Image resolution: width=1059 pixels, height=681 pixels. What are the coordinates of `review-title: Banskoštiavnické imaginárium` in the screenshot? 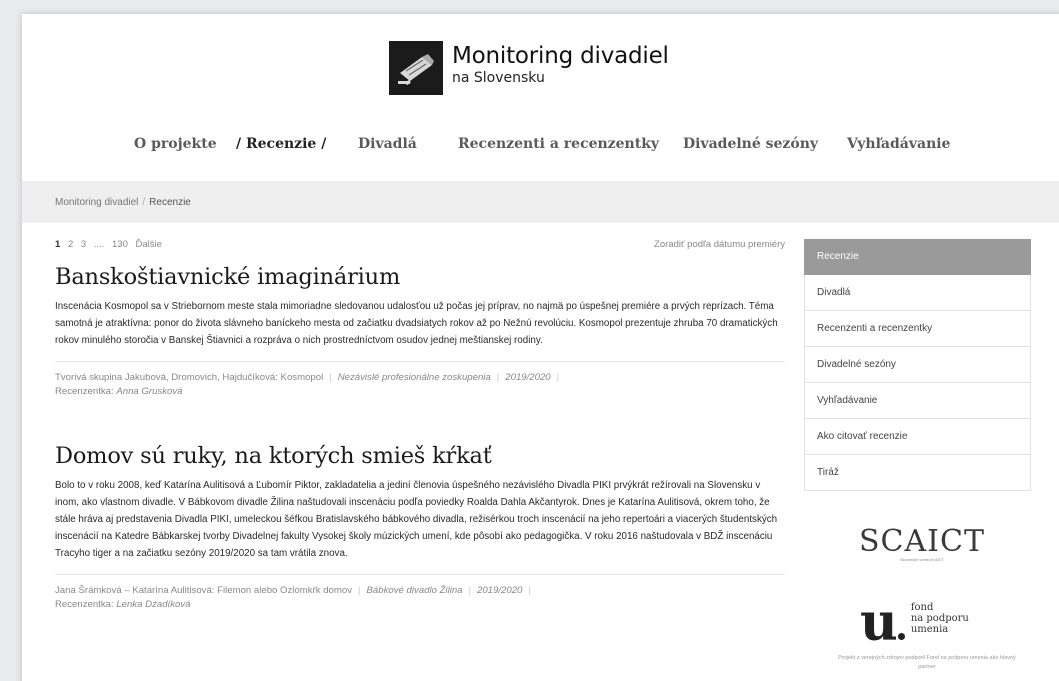 It's located at (420, 277).